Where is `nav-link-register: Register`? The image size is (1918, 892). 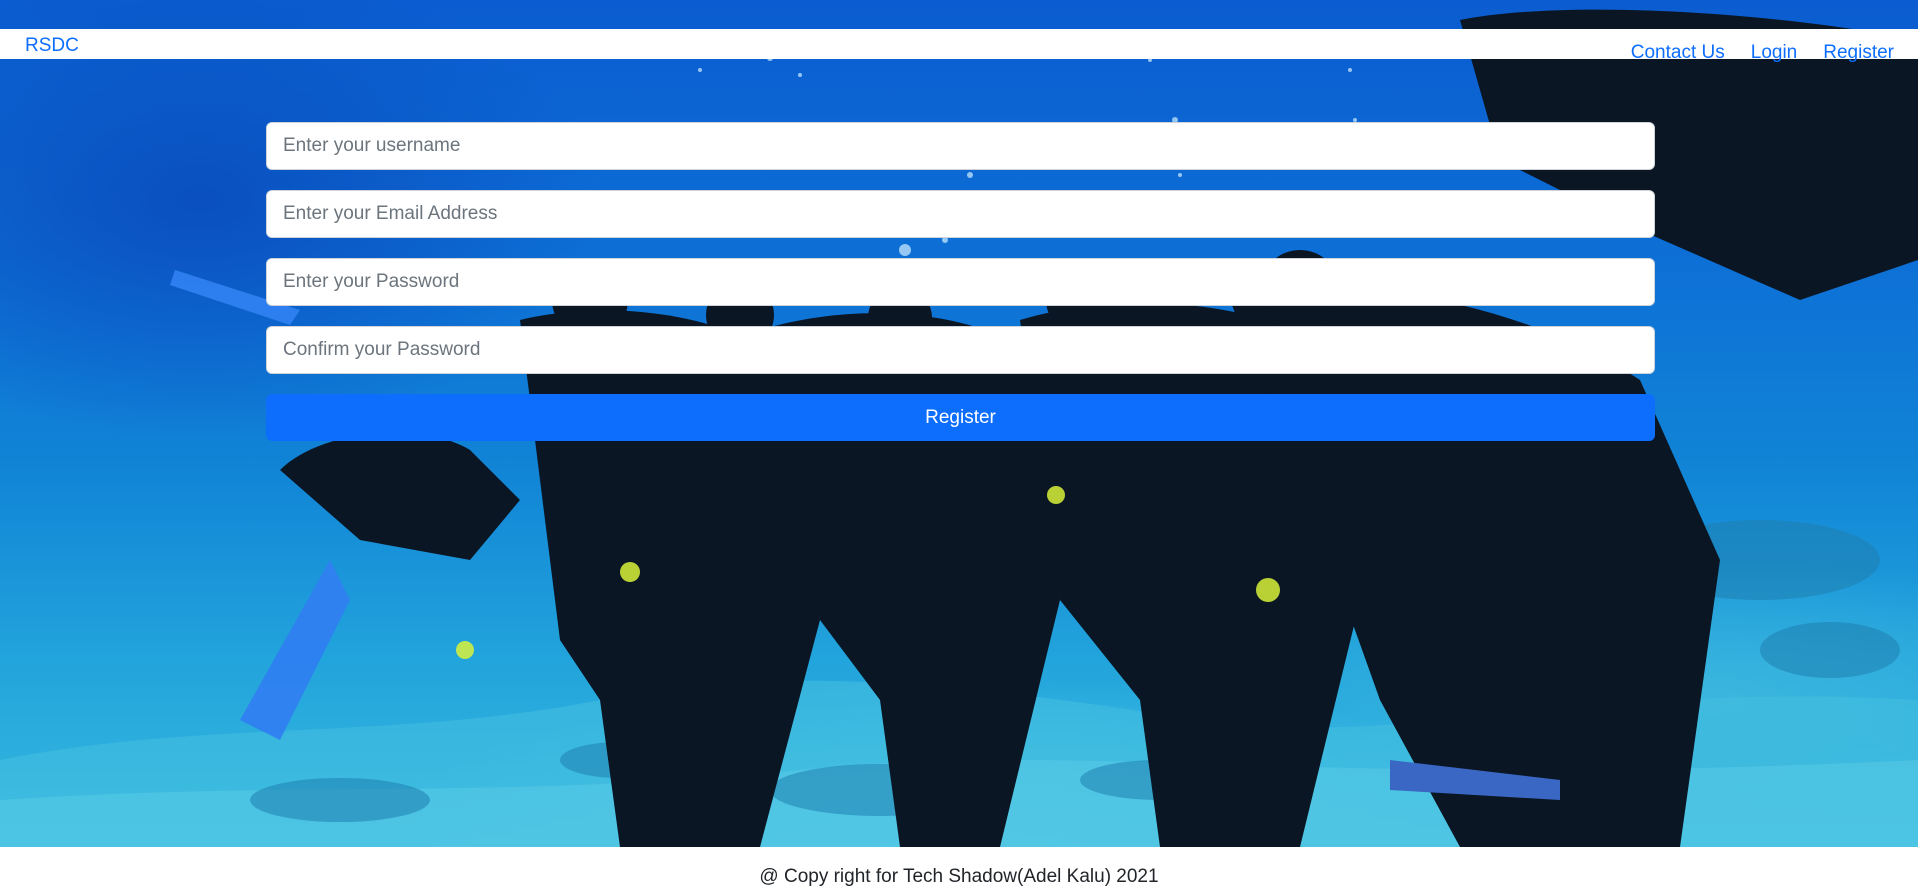
nav-link-register: Register is located at coordinates (1858, 53).